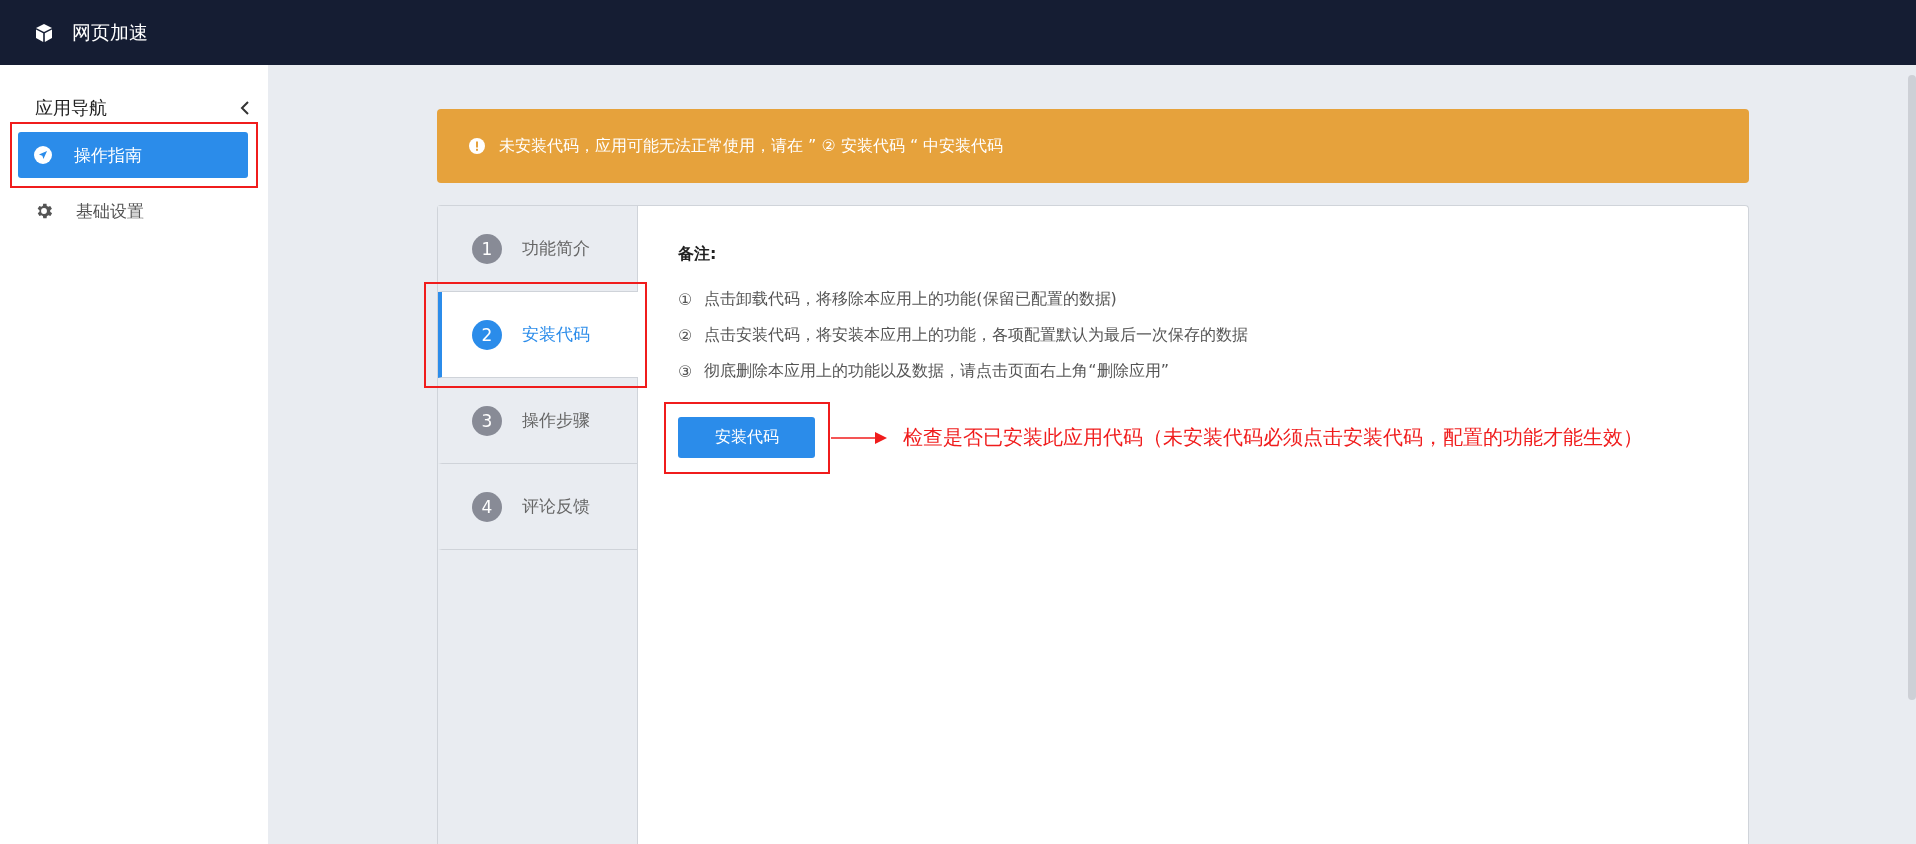 The width and height of the screenshot is (1916, 844). Describe the element at coordinates (477, 146) in the screenshot. I see `exclamation-icon` at that location.